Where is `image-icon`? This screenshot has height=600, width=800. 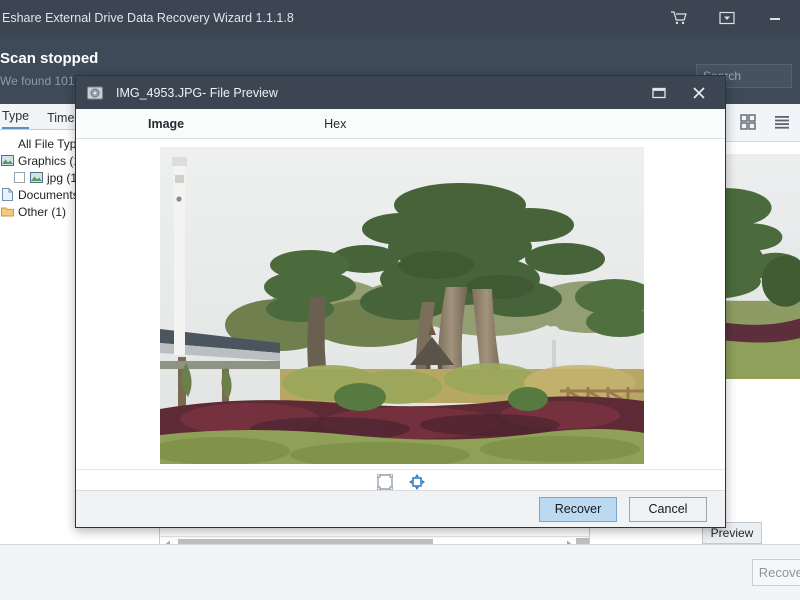 image-icon is located at coordinates (36, 178).